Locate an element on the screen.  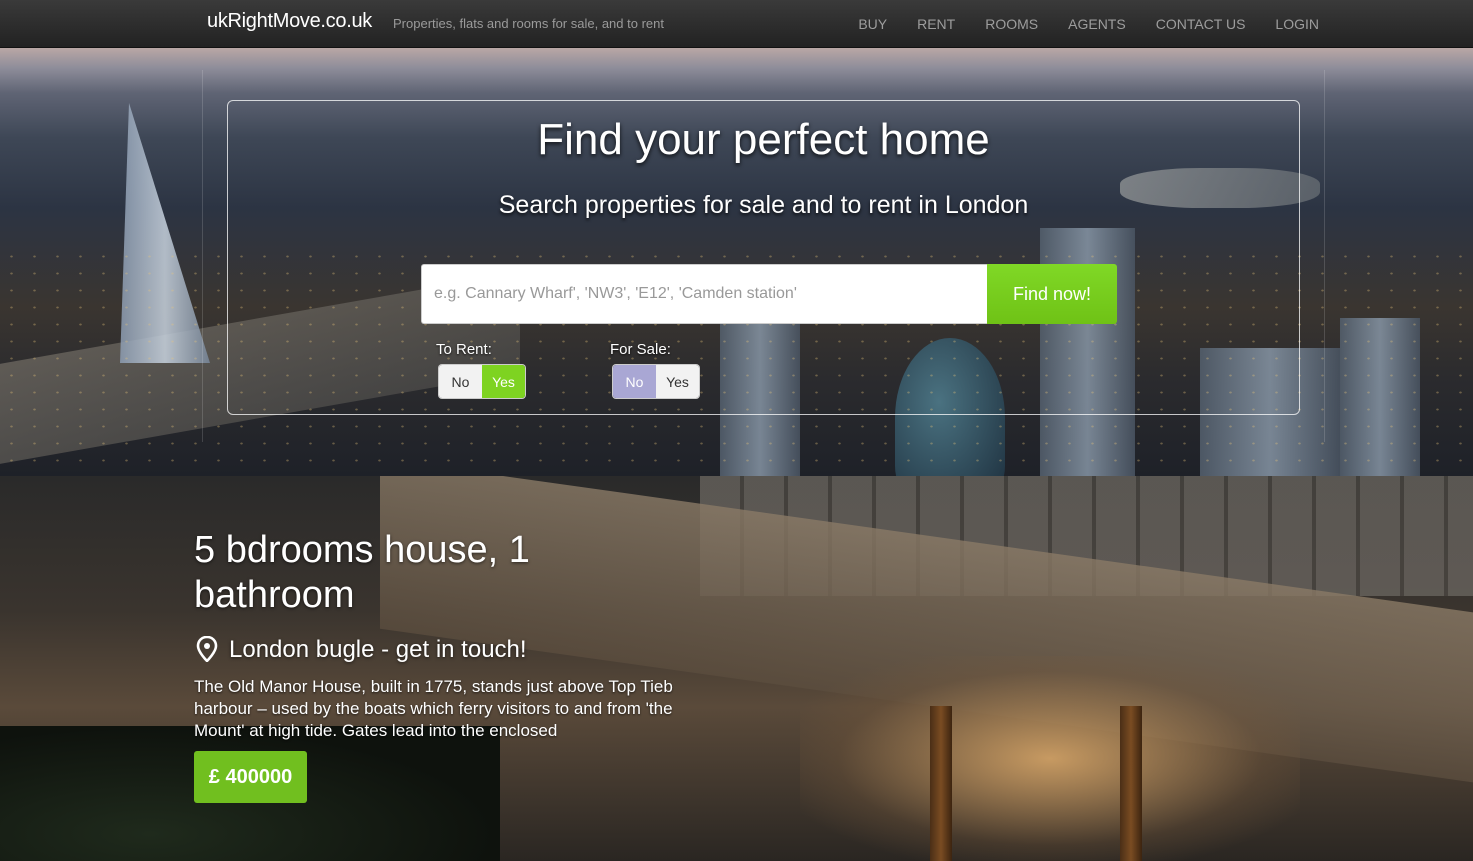
nav-link-contact-us: CONTACT US is located at coordinates (1201, 24).